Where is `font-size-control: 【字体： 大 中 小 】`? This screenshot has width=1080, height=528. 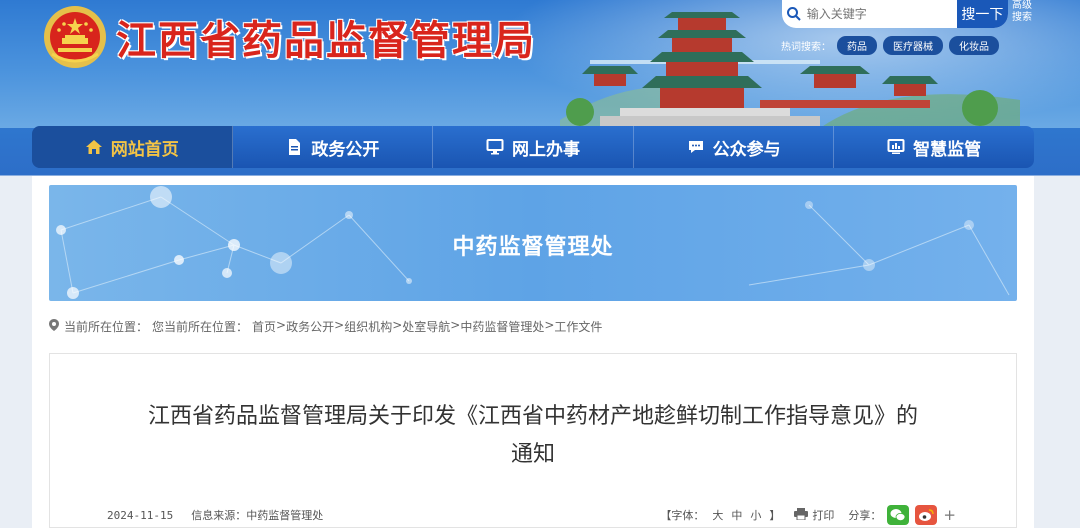 font-size-control: 【字体： 大 中 小 】 is located at coordinates (720, 515).